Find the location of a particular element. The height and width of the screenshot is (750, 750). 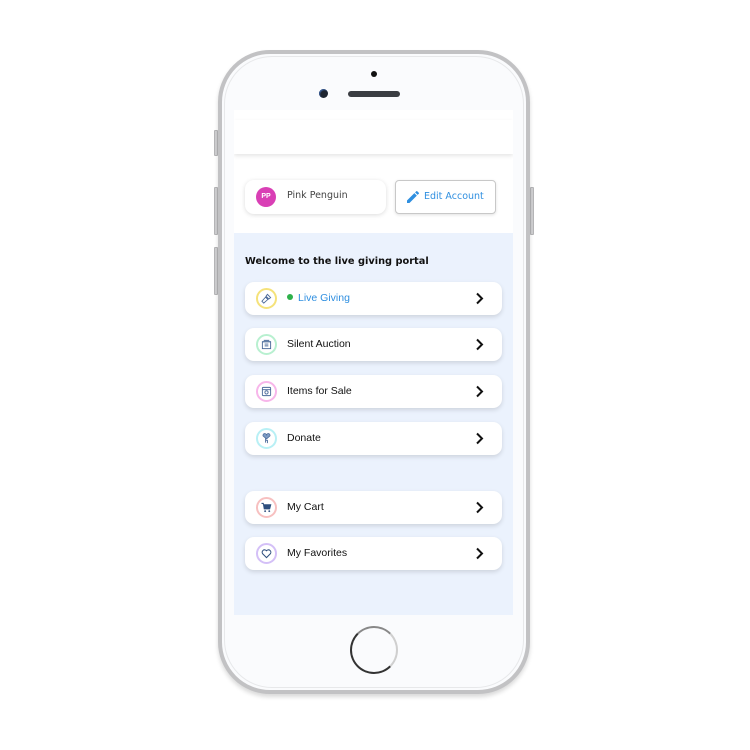

earpiece-speaker is located at coordinates (374, 94).